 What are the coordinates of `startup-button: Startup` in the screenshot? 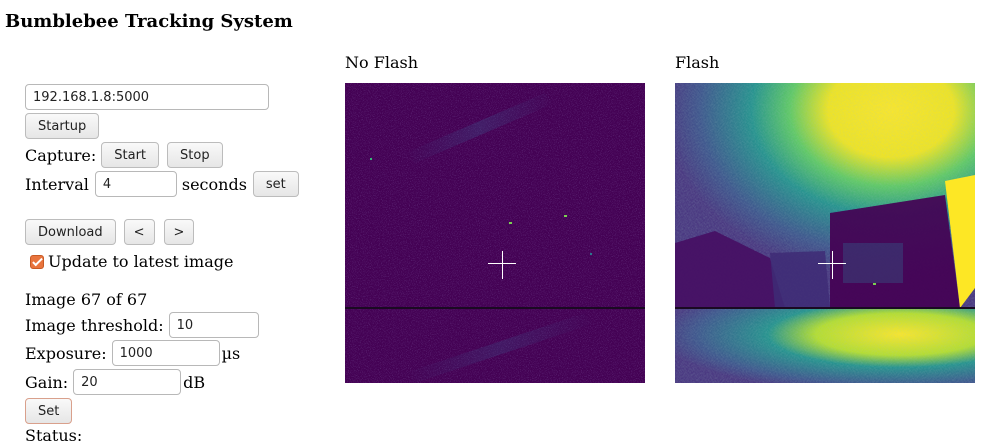 It's located at (62, 126).